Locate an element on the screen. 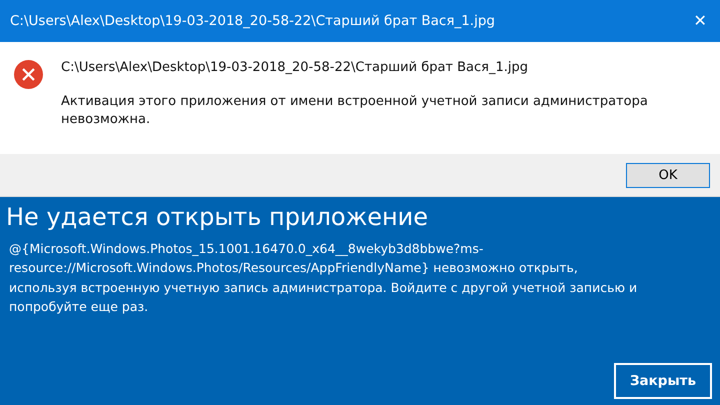 This screenshot has height=405, width=720. close-button: ✕ is located at coordinates (700, 21).